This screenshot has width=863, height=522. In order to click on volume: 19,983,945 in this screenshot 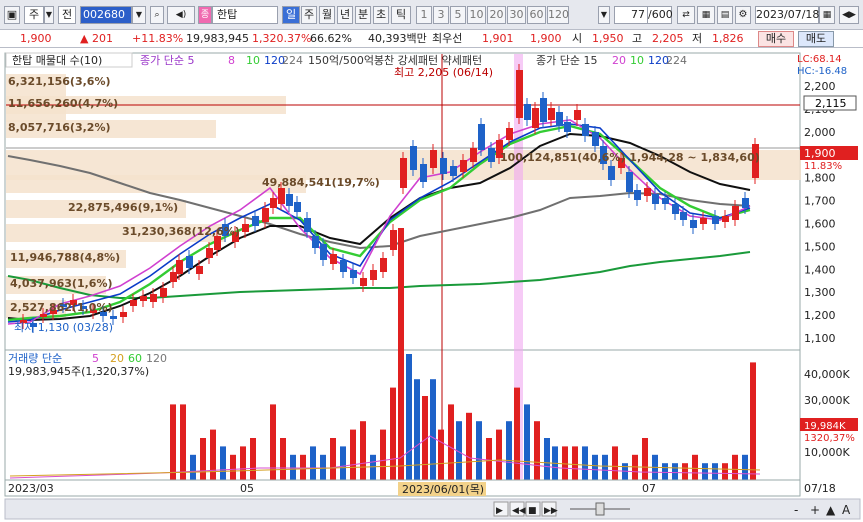, I will do `click(217, 38)`.